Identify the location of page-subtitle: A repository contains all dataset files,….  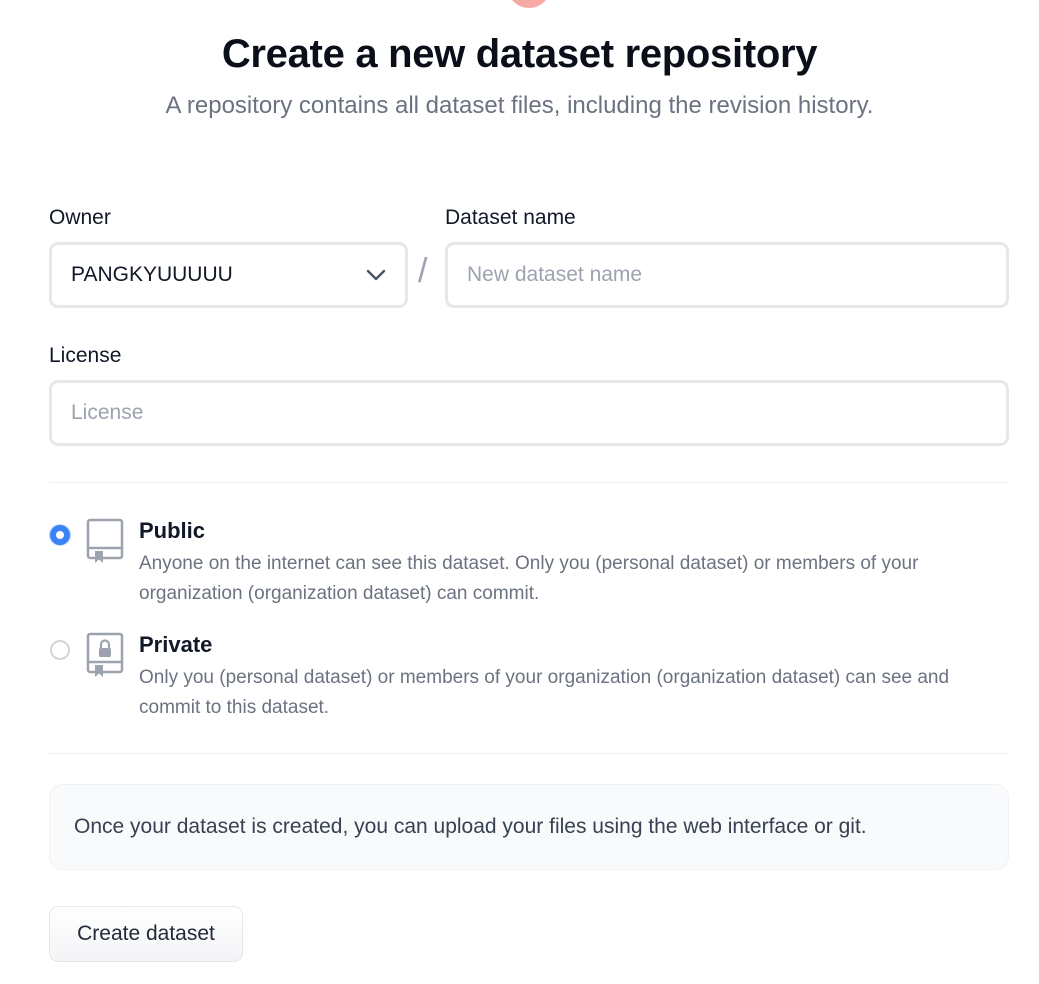
(519, 105).